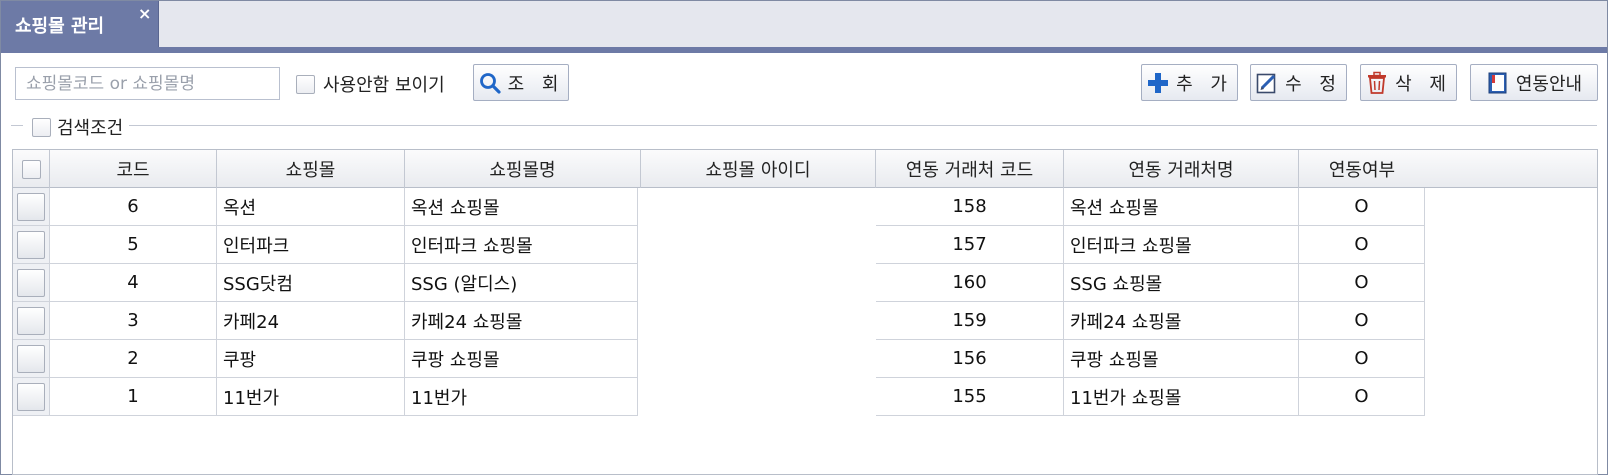 This screenshot has width=1608, height=475. I want to click on cell-partner-name: 11번가 쇼핑몰, so click(1181, 397).